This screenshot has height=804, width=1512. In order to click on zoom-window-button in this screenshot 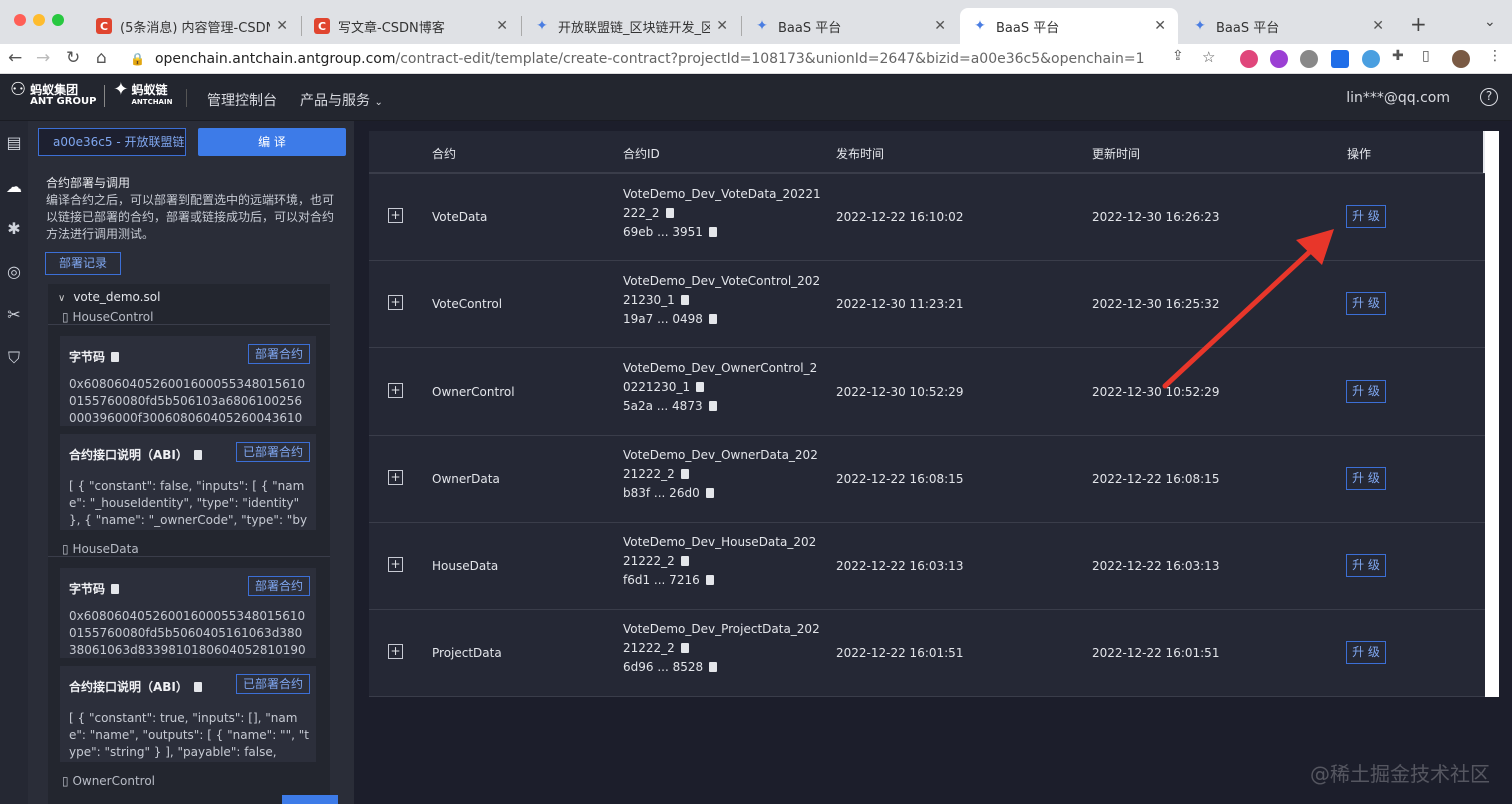, I will do `click(58, 20)`.